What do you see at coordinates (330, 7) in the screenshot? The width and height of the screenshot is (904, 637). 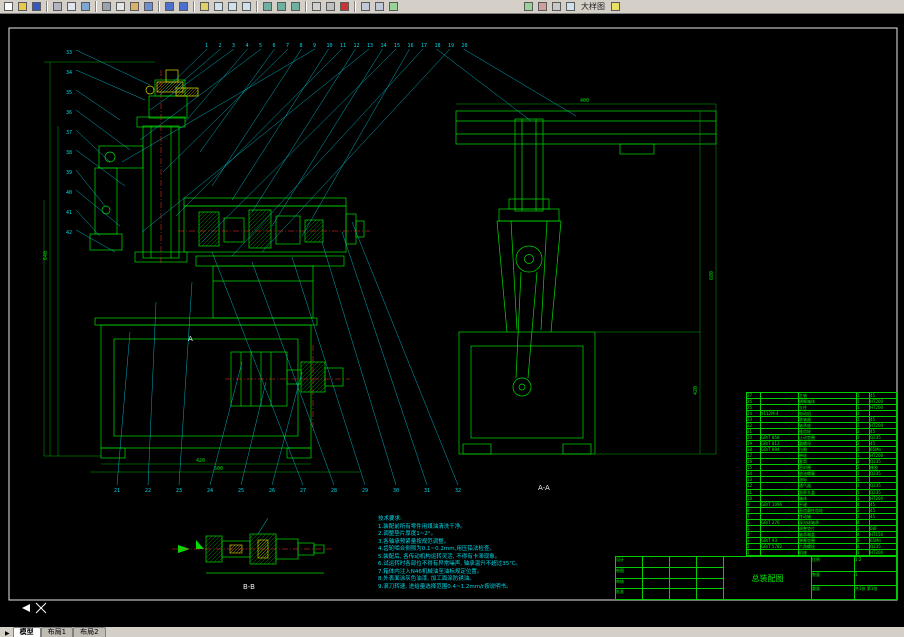 I see `layer-previous-icon` at bounding box center [330, 7].